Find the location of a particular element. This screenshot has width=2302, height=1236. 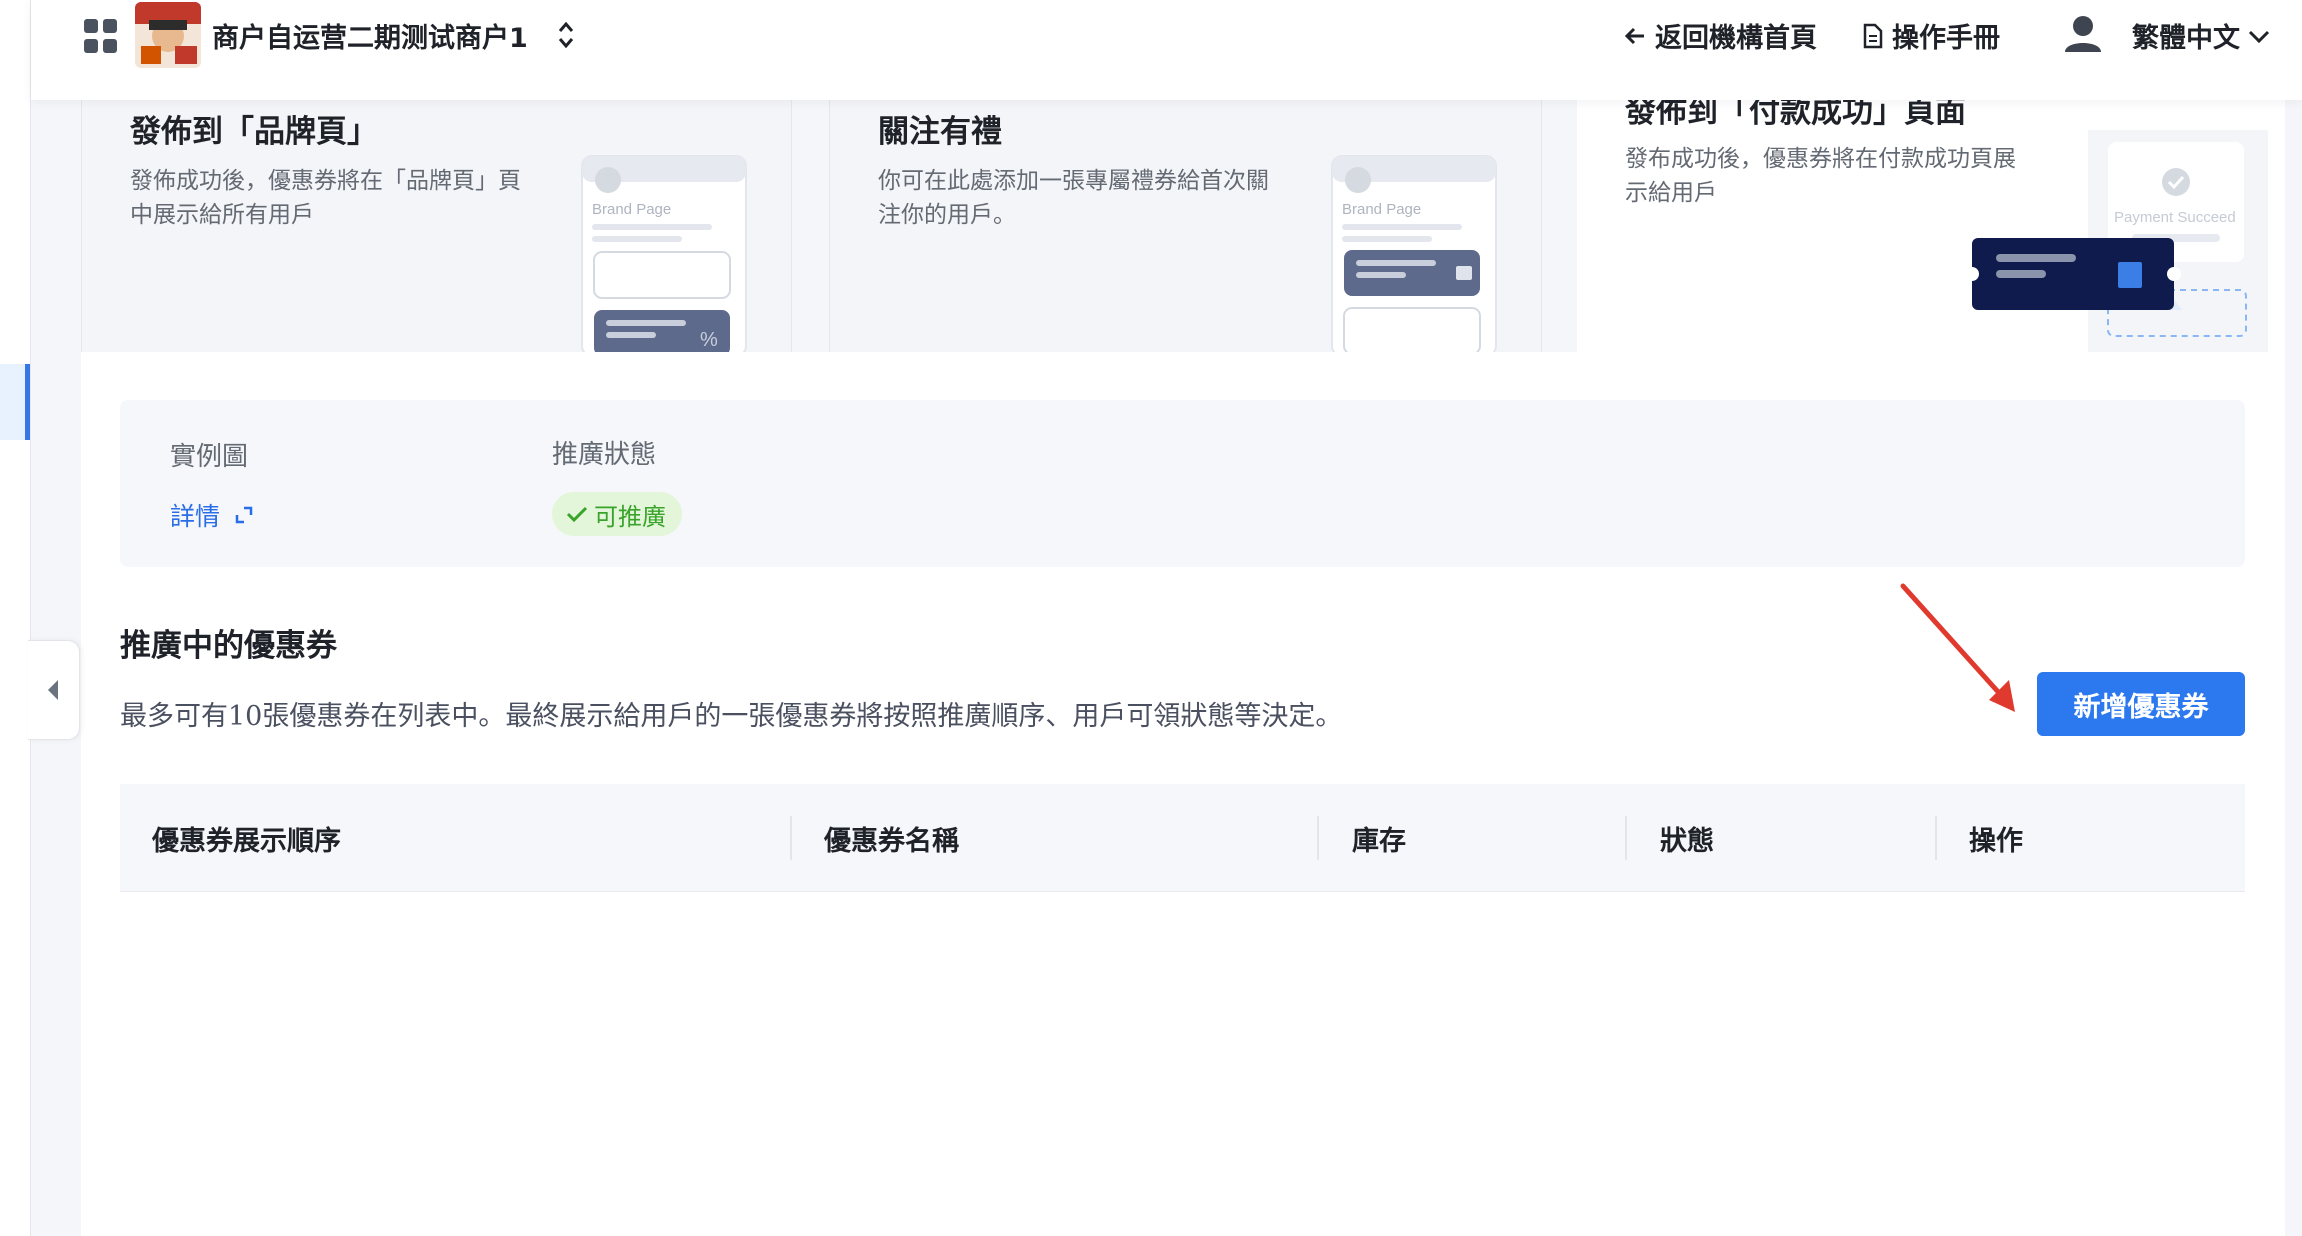

status-value: 可推廣 is located at coordinates (630, 516).